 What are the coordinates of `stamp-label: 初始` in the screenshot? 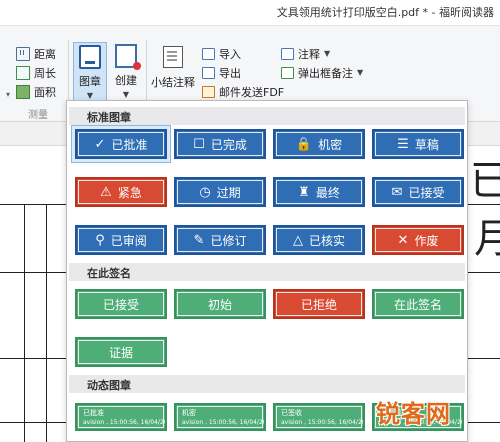 It's located at (219, 304).